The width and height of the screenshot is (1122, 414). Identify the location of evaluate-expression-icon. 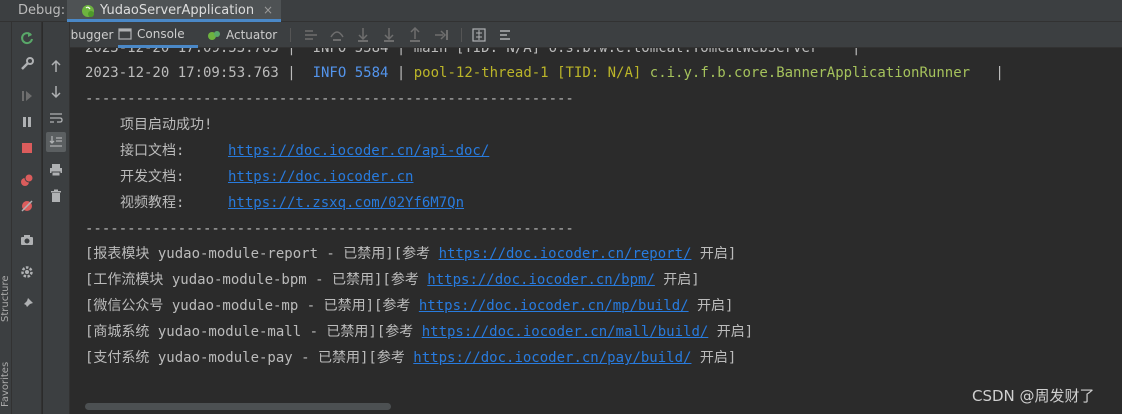
(479, 35).